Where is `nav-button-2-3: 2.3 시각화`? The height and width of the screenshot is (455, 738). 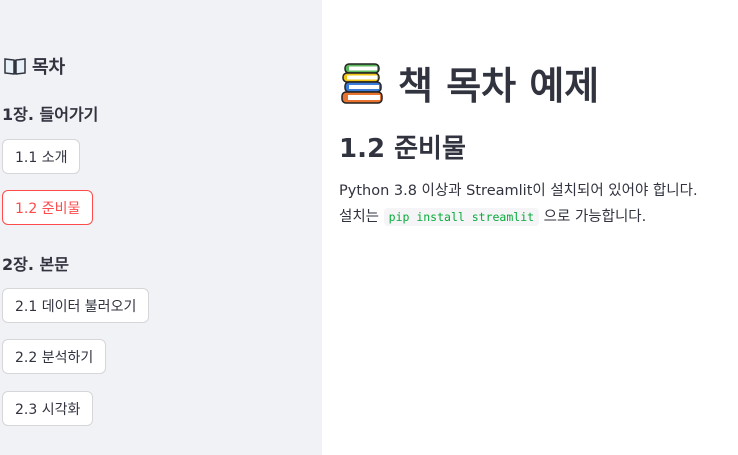
nav-button-2-3: 2.3 시각화 is located at coordinates (48, 408).